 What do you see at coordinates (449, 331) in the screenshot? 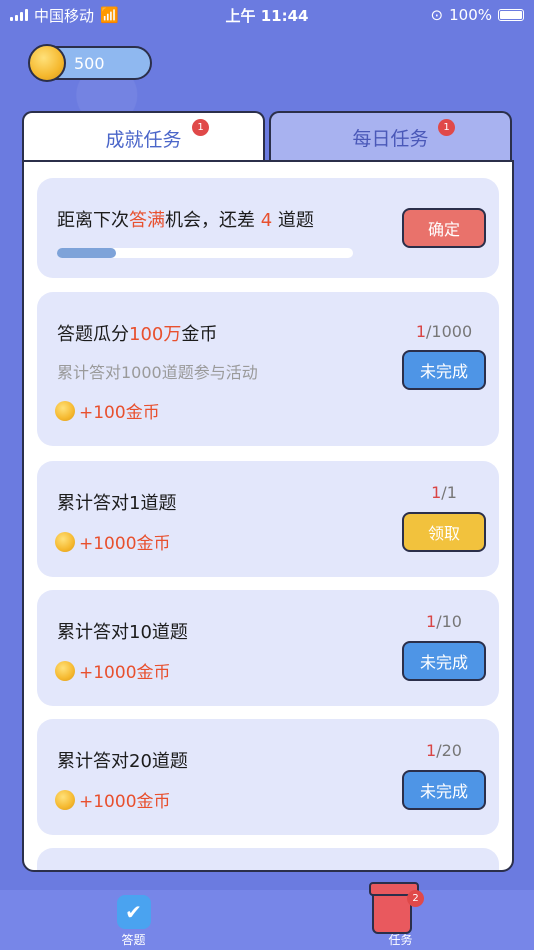
I see `count-total: /1000` at bounding box center [449, 331].